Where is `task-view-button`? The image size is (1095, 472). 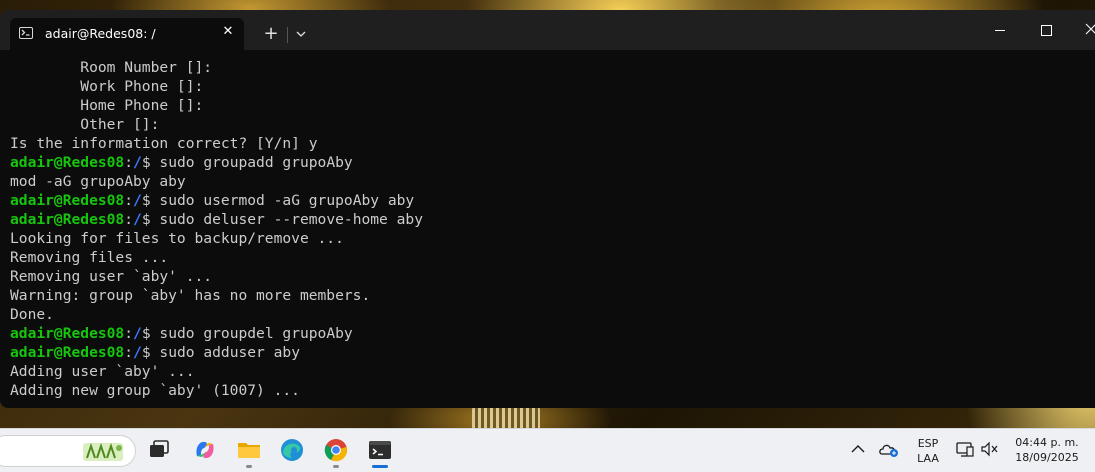
task-view-button is located at coordinates (159, 450).